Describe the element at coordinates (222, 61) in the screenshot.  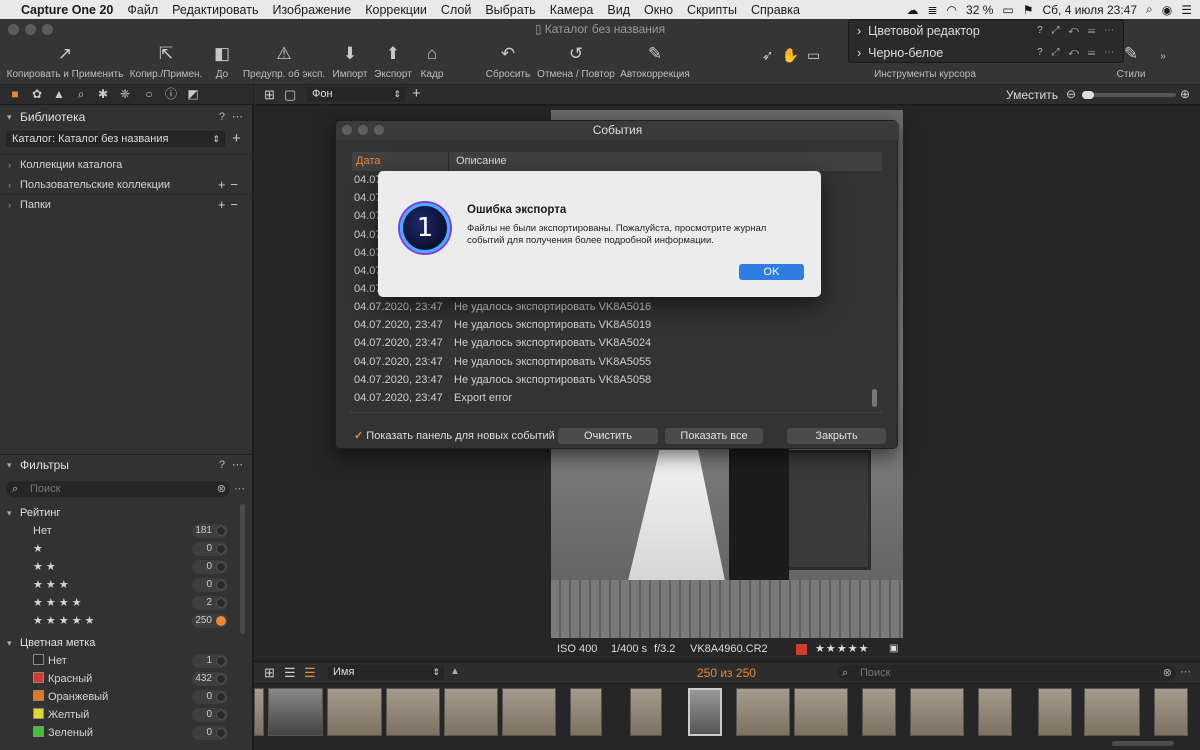
I see `before-button: ◧ До` at that location.